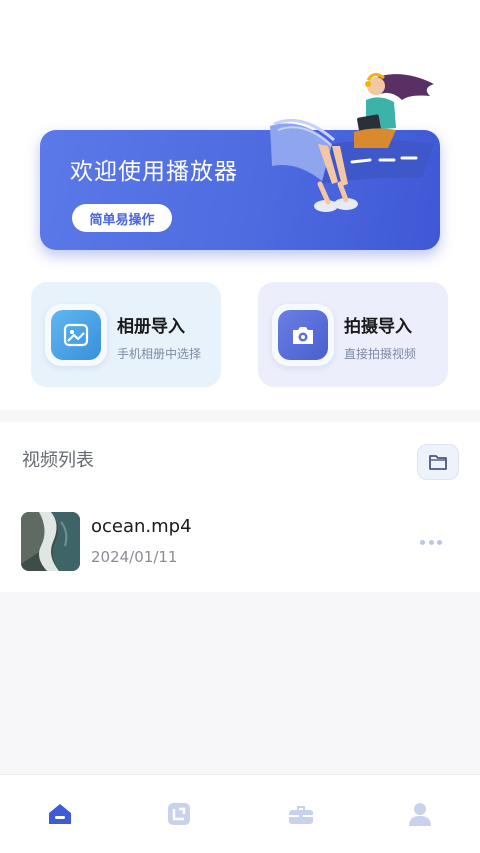 This screenshot has width=480, height=853. I want to click on camera-import-card: 拍摄导入 直接拍摄视频, so click(353, 334).